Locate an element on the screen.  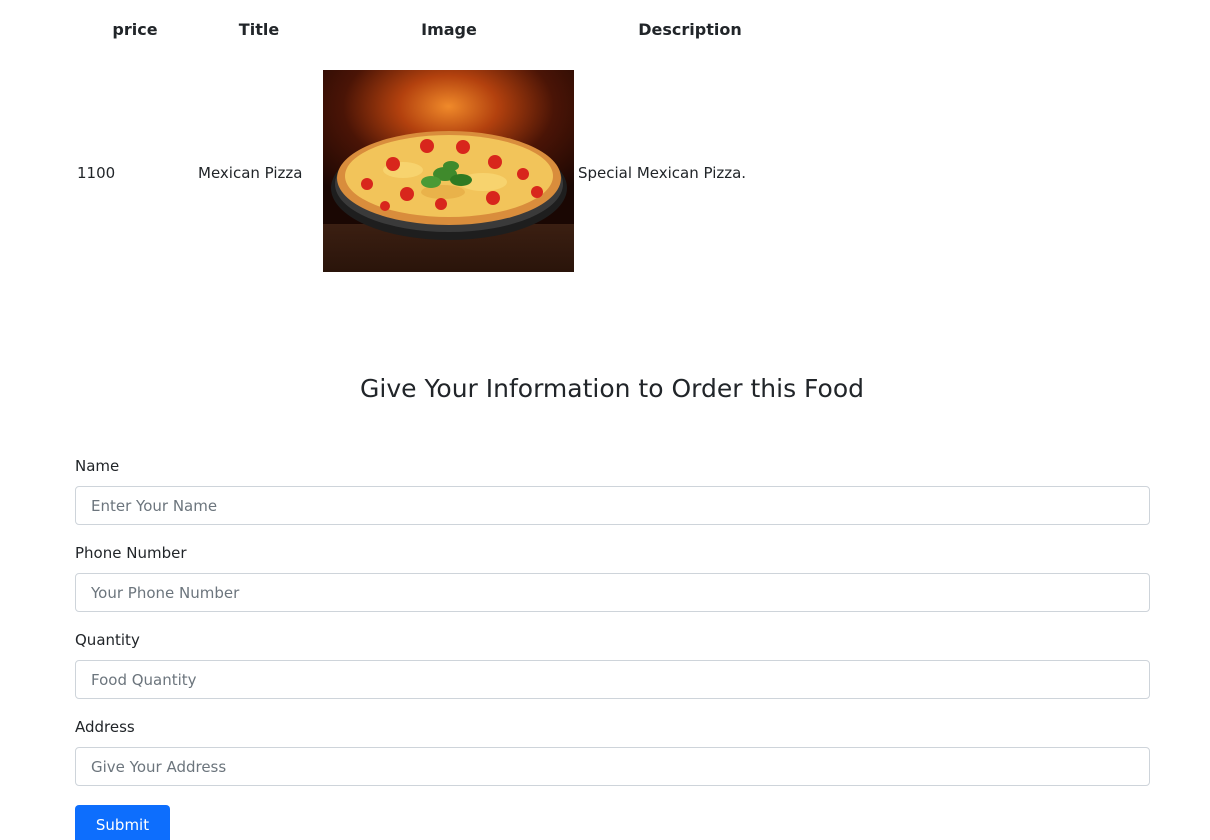
header-description: Description is located at coordinates (690, 29).